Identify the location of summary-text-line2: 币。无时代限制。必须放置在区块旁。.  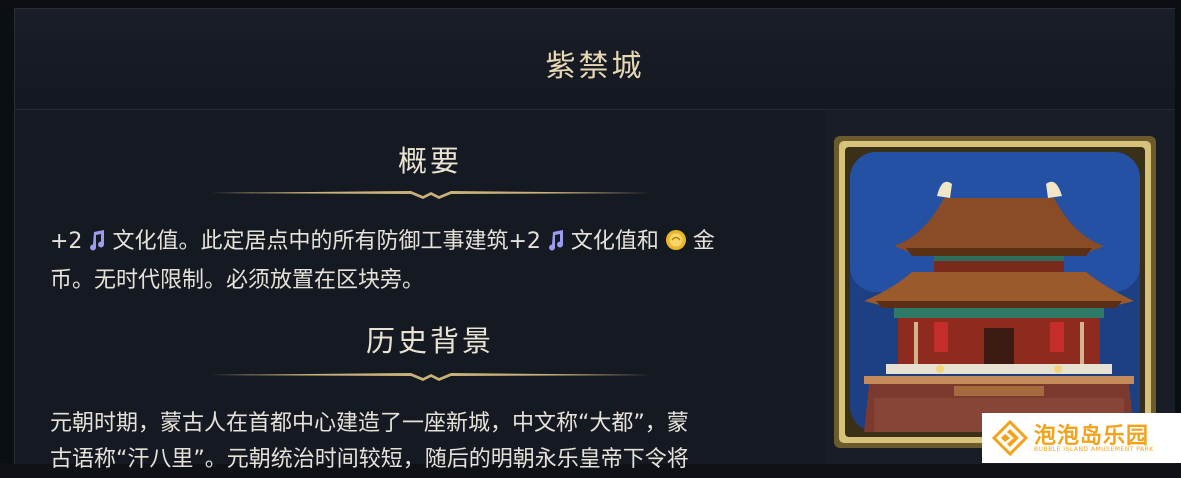
(237, 280).